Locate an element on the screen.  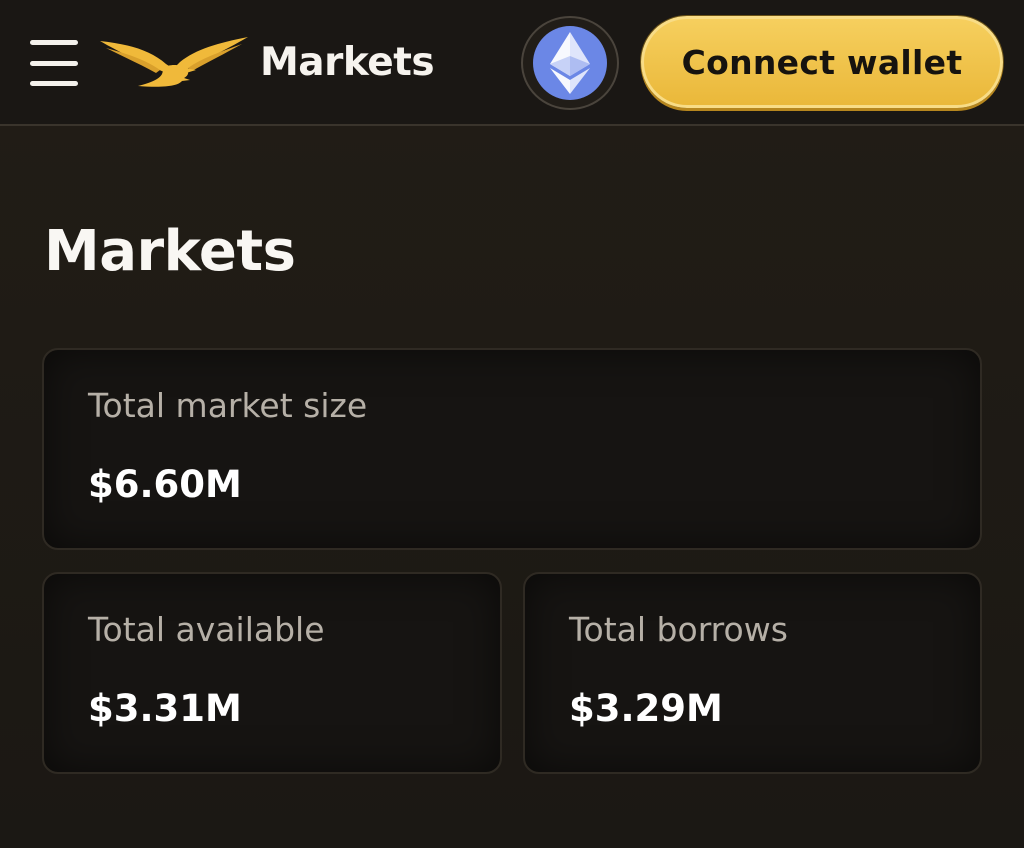
total-available-card: Total available $3.31M is located at coordinates (272, 673).